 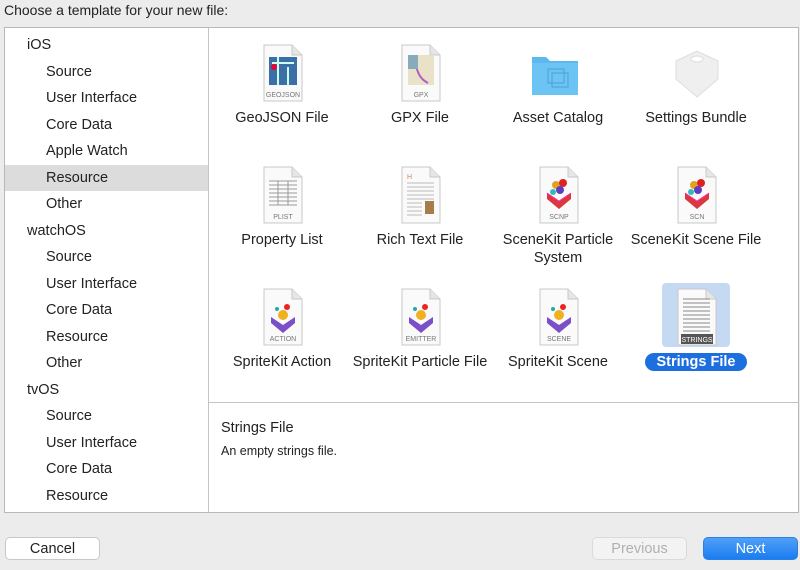 I want to click on template-label-text: Settings Bundle, so click(x=696, y=118).